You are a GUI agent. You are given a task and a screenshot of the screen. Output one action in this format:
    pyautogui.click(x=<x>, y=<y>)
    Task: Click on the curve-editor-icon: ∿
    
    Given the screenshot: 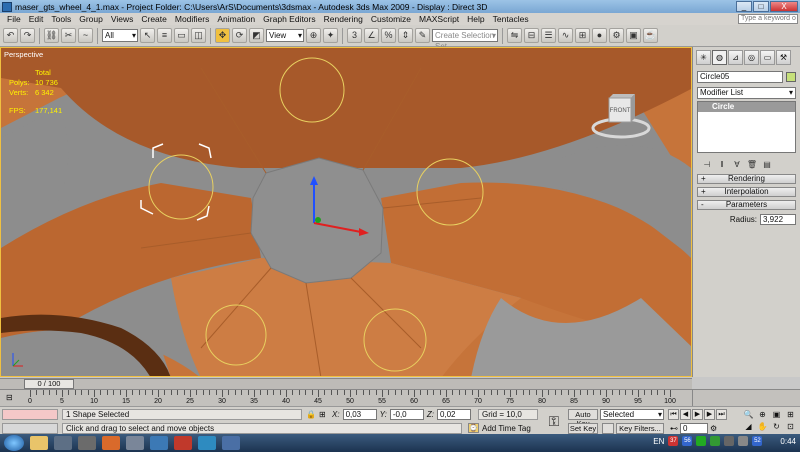 What is the action you would take?
    pyautogui.click(x=565, y=35)
    